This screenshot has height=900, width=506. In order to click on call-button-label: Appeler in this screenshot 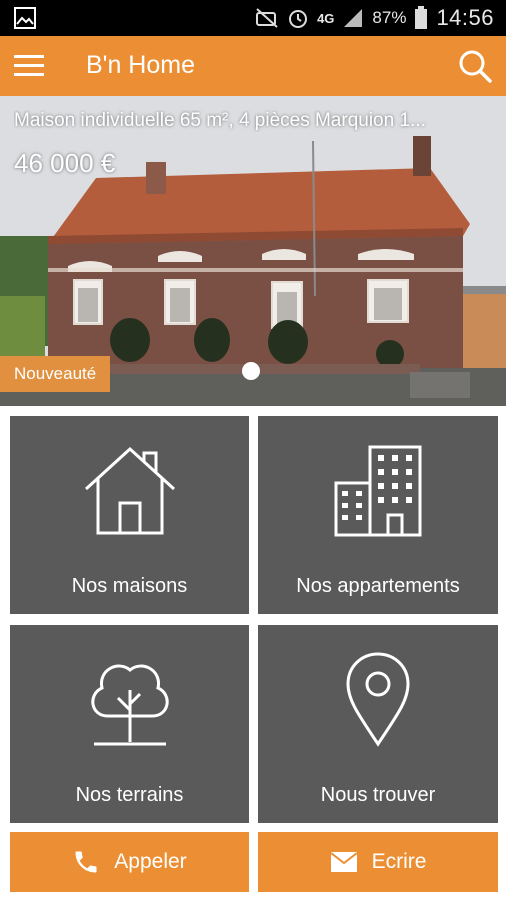, I will do `click(150, 861)`.